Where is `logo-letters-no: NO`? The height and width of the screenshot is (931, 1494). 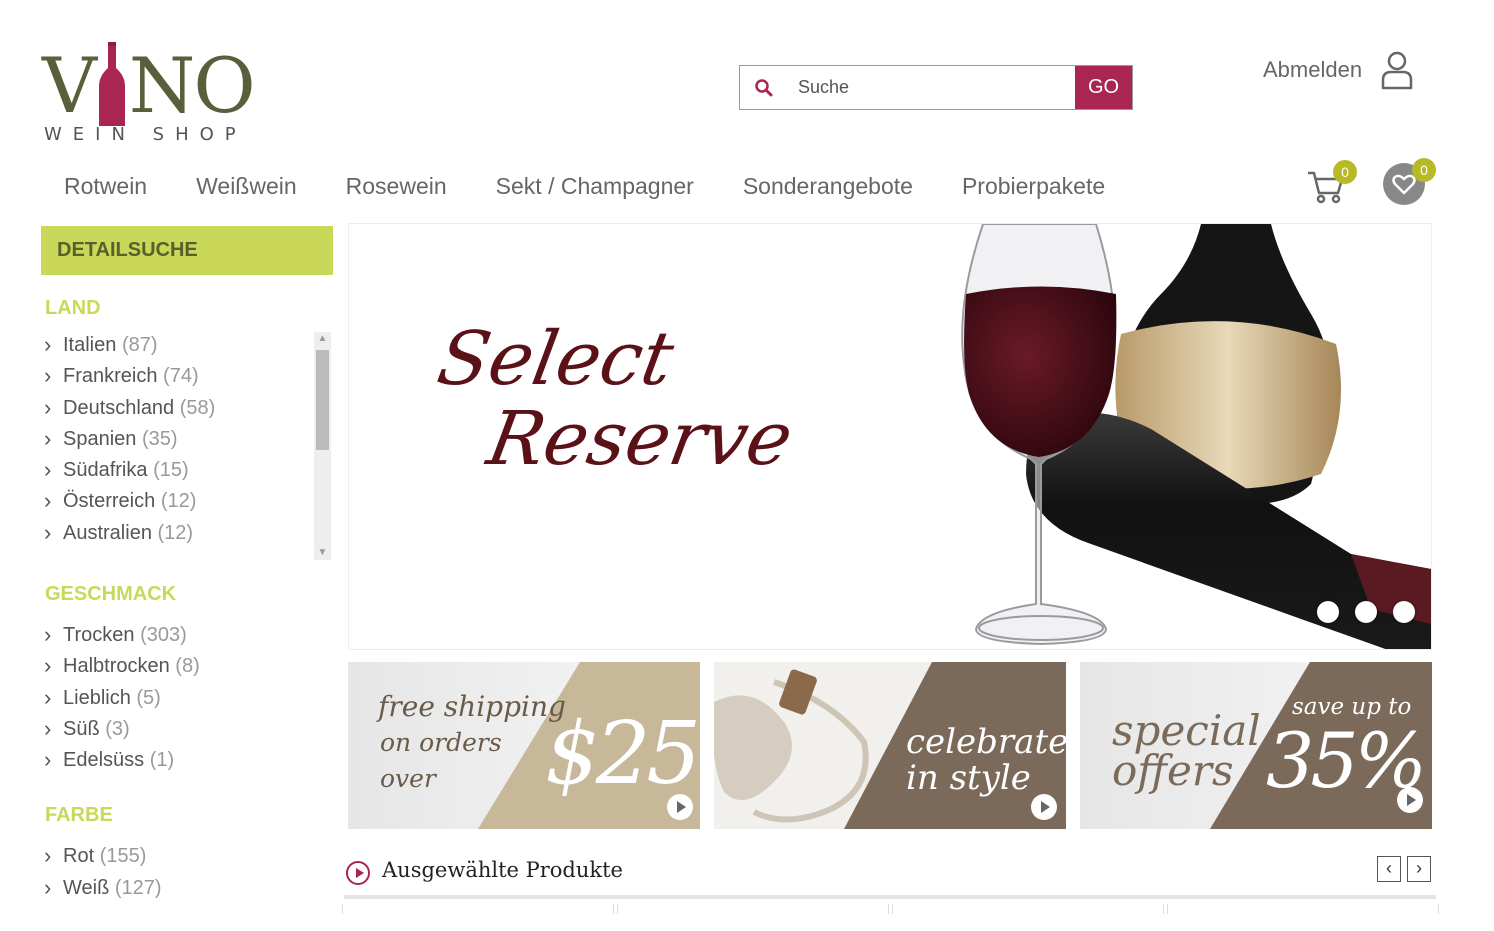
logo-letters-no: NO is located at coordinates (192, 85).